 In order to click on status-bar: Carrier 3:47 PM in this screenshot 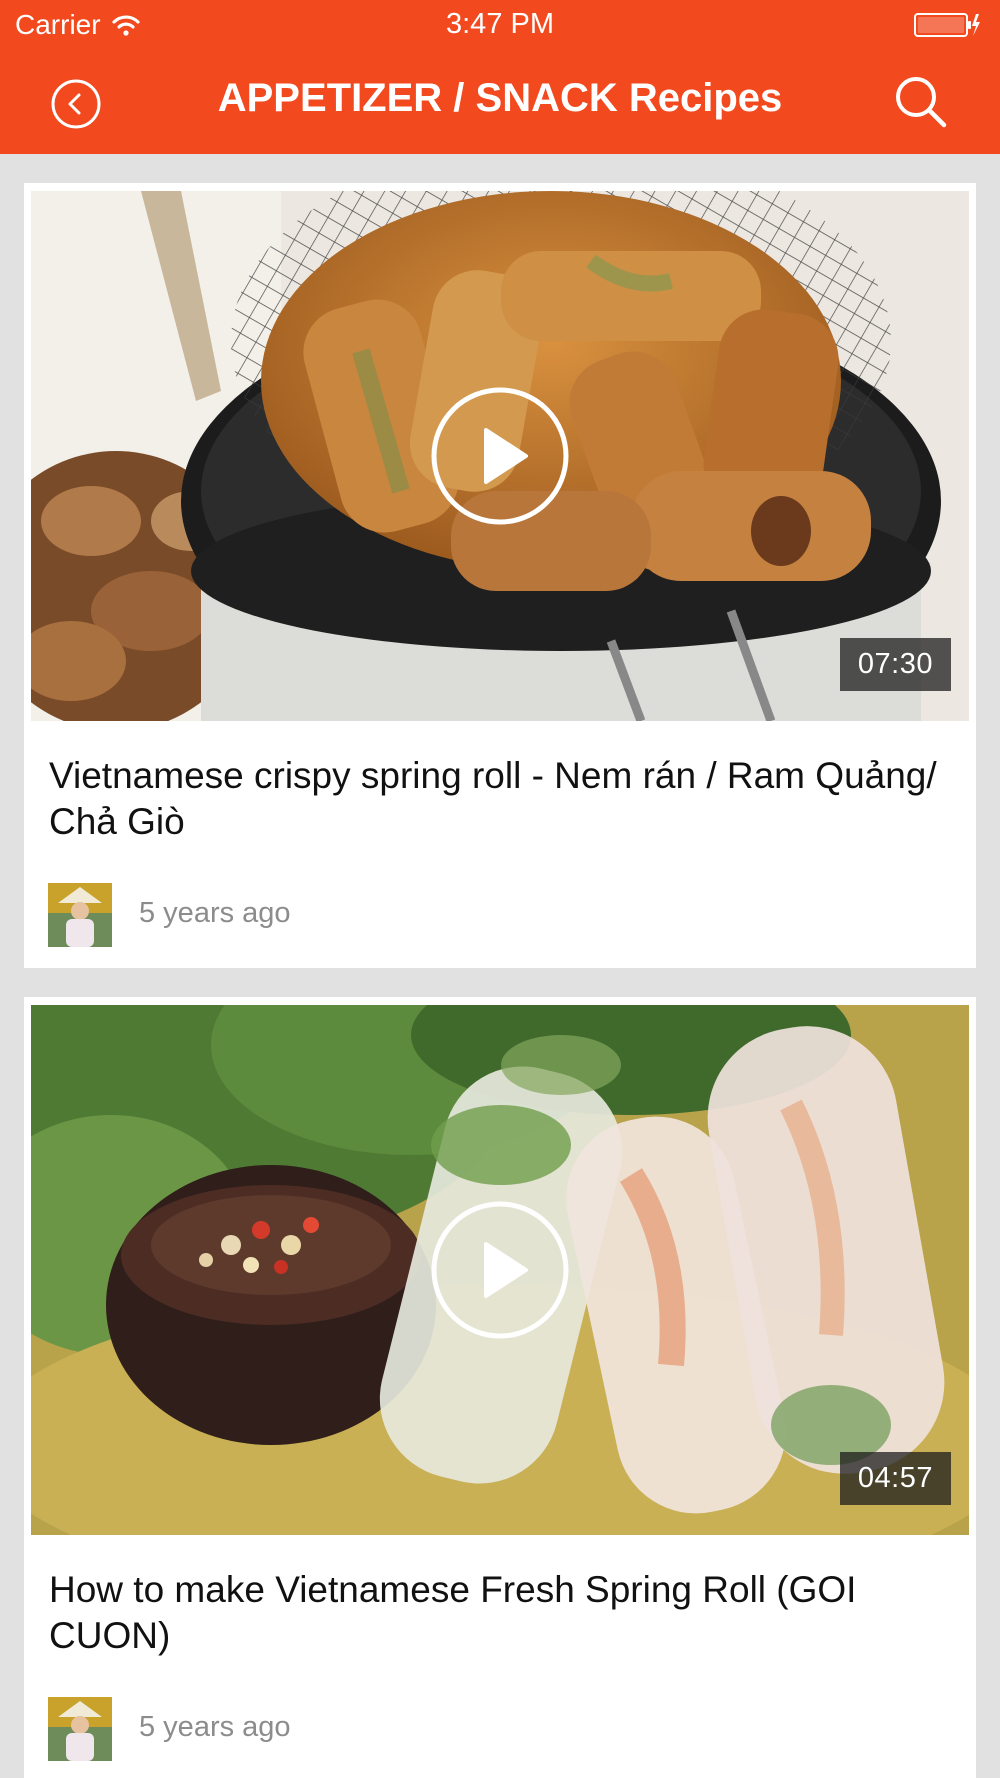, I will do `click(500, 25)`.